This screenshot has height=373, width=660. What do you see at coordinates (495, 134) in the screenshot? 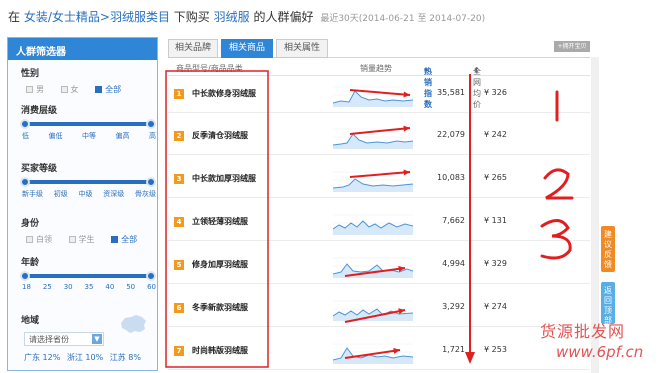
I see `avg-price-value: ¥ 242` at bounding box center [495, 134].